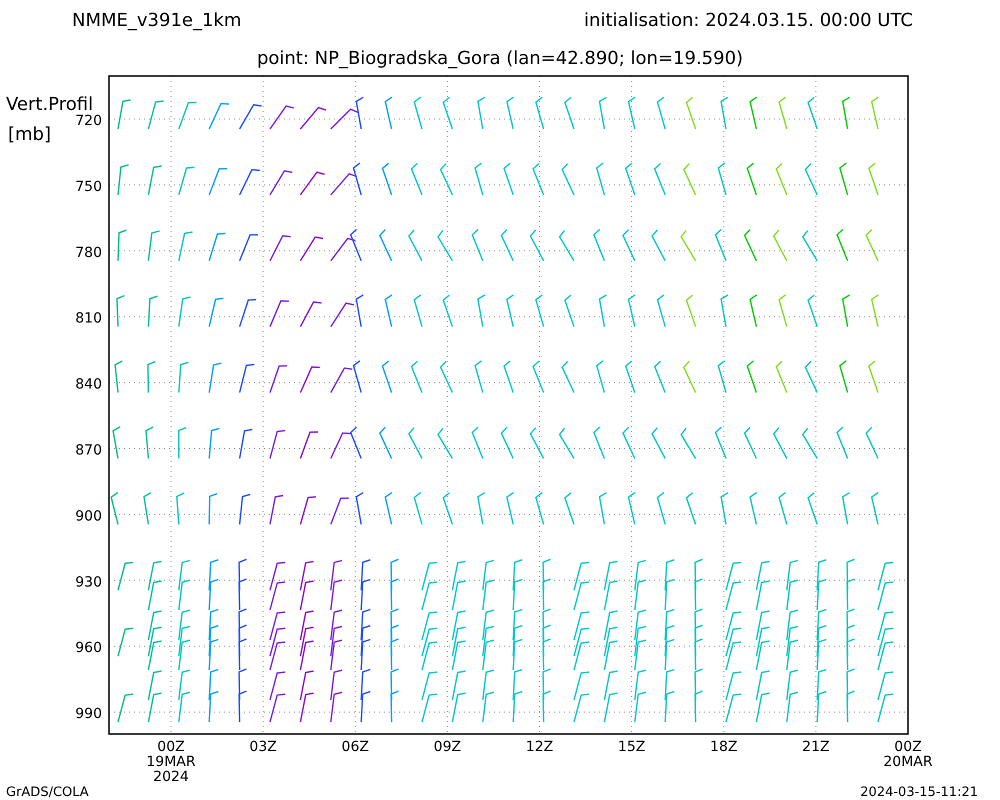  I want to click on x-tick-label: 03Z, so click(263, 747).